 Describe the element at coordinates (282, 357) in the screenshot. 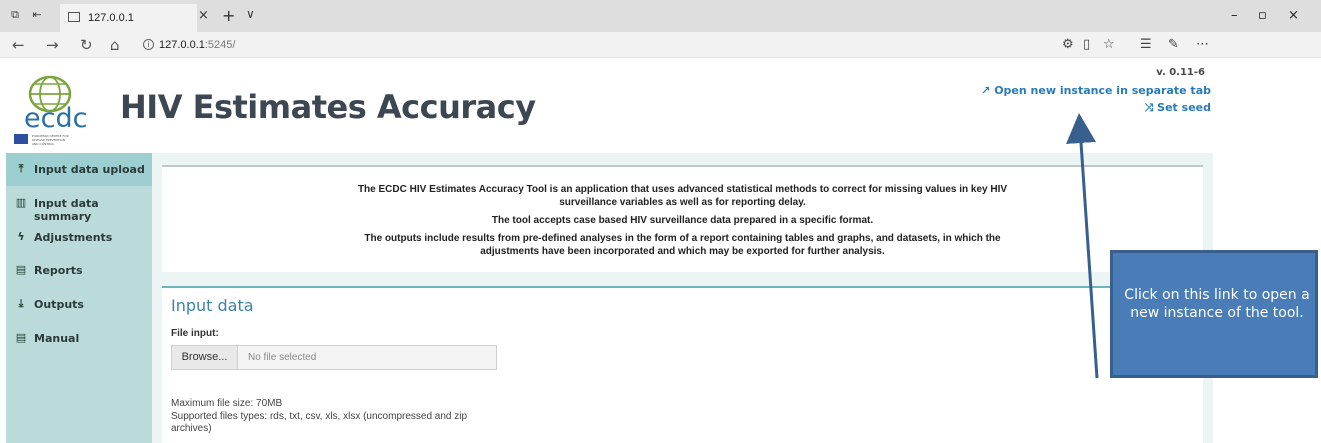

I see `file-name-display: No file selected` at that location.